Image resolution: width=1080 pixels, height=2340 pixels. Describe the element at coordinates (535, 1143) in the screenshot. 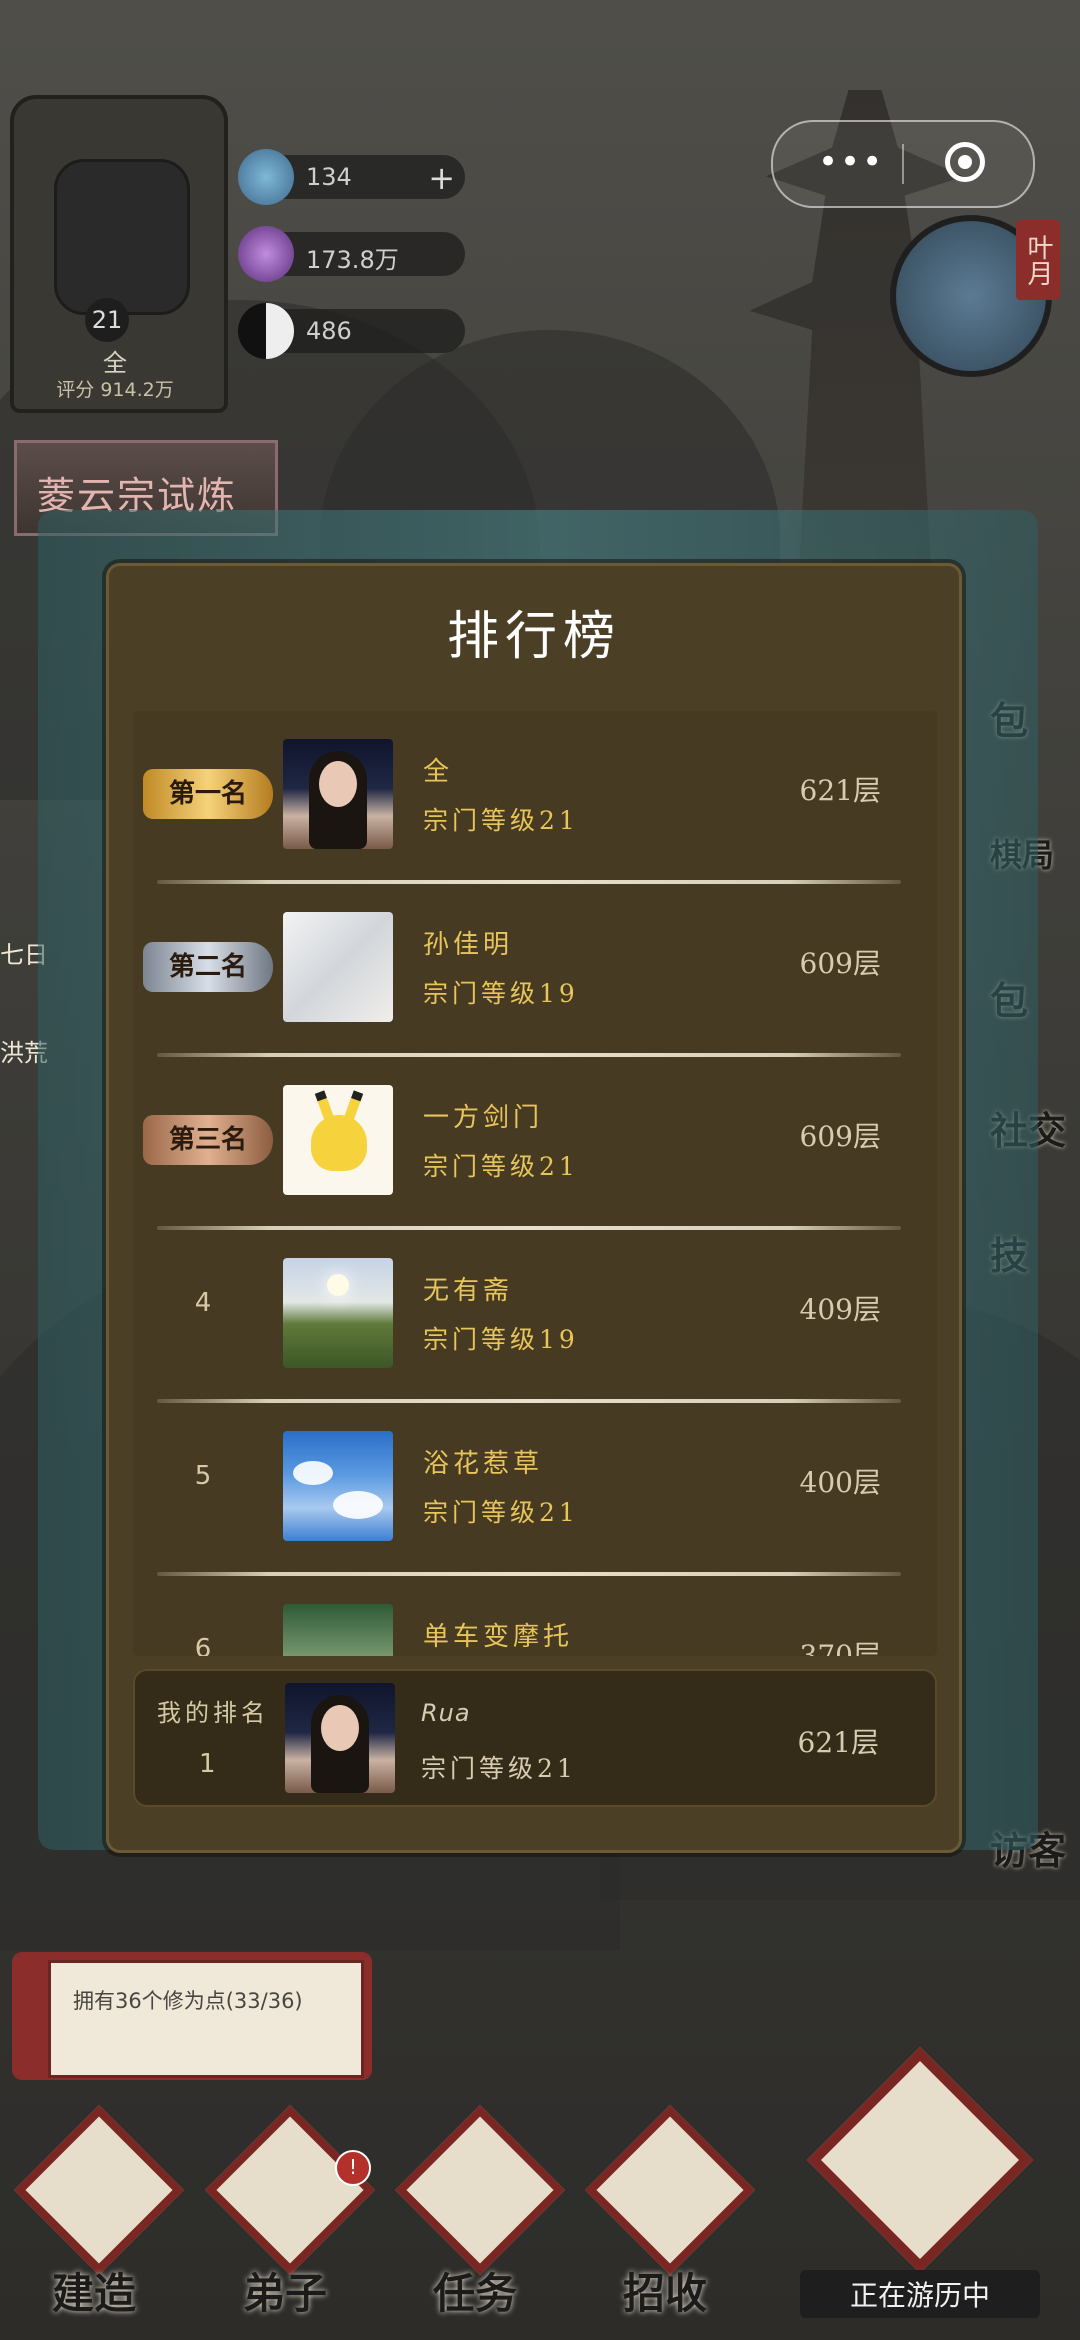

I see `table-row: 第三名 一方剑门 宗门等级21 609层` at that location.